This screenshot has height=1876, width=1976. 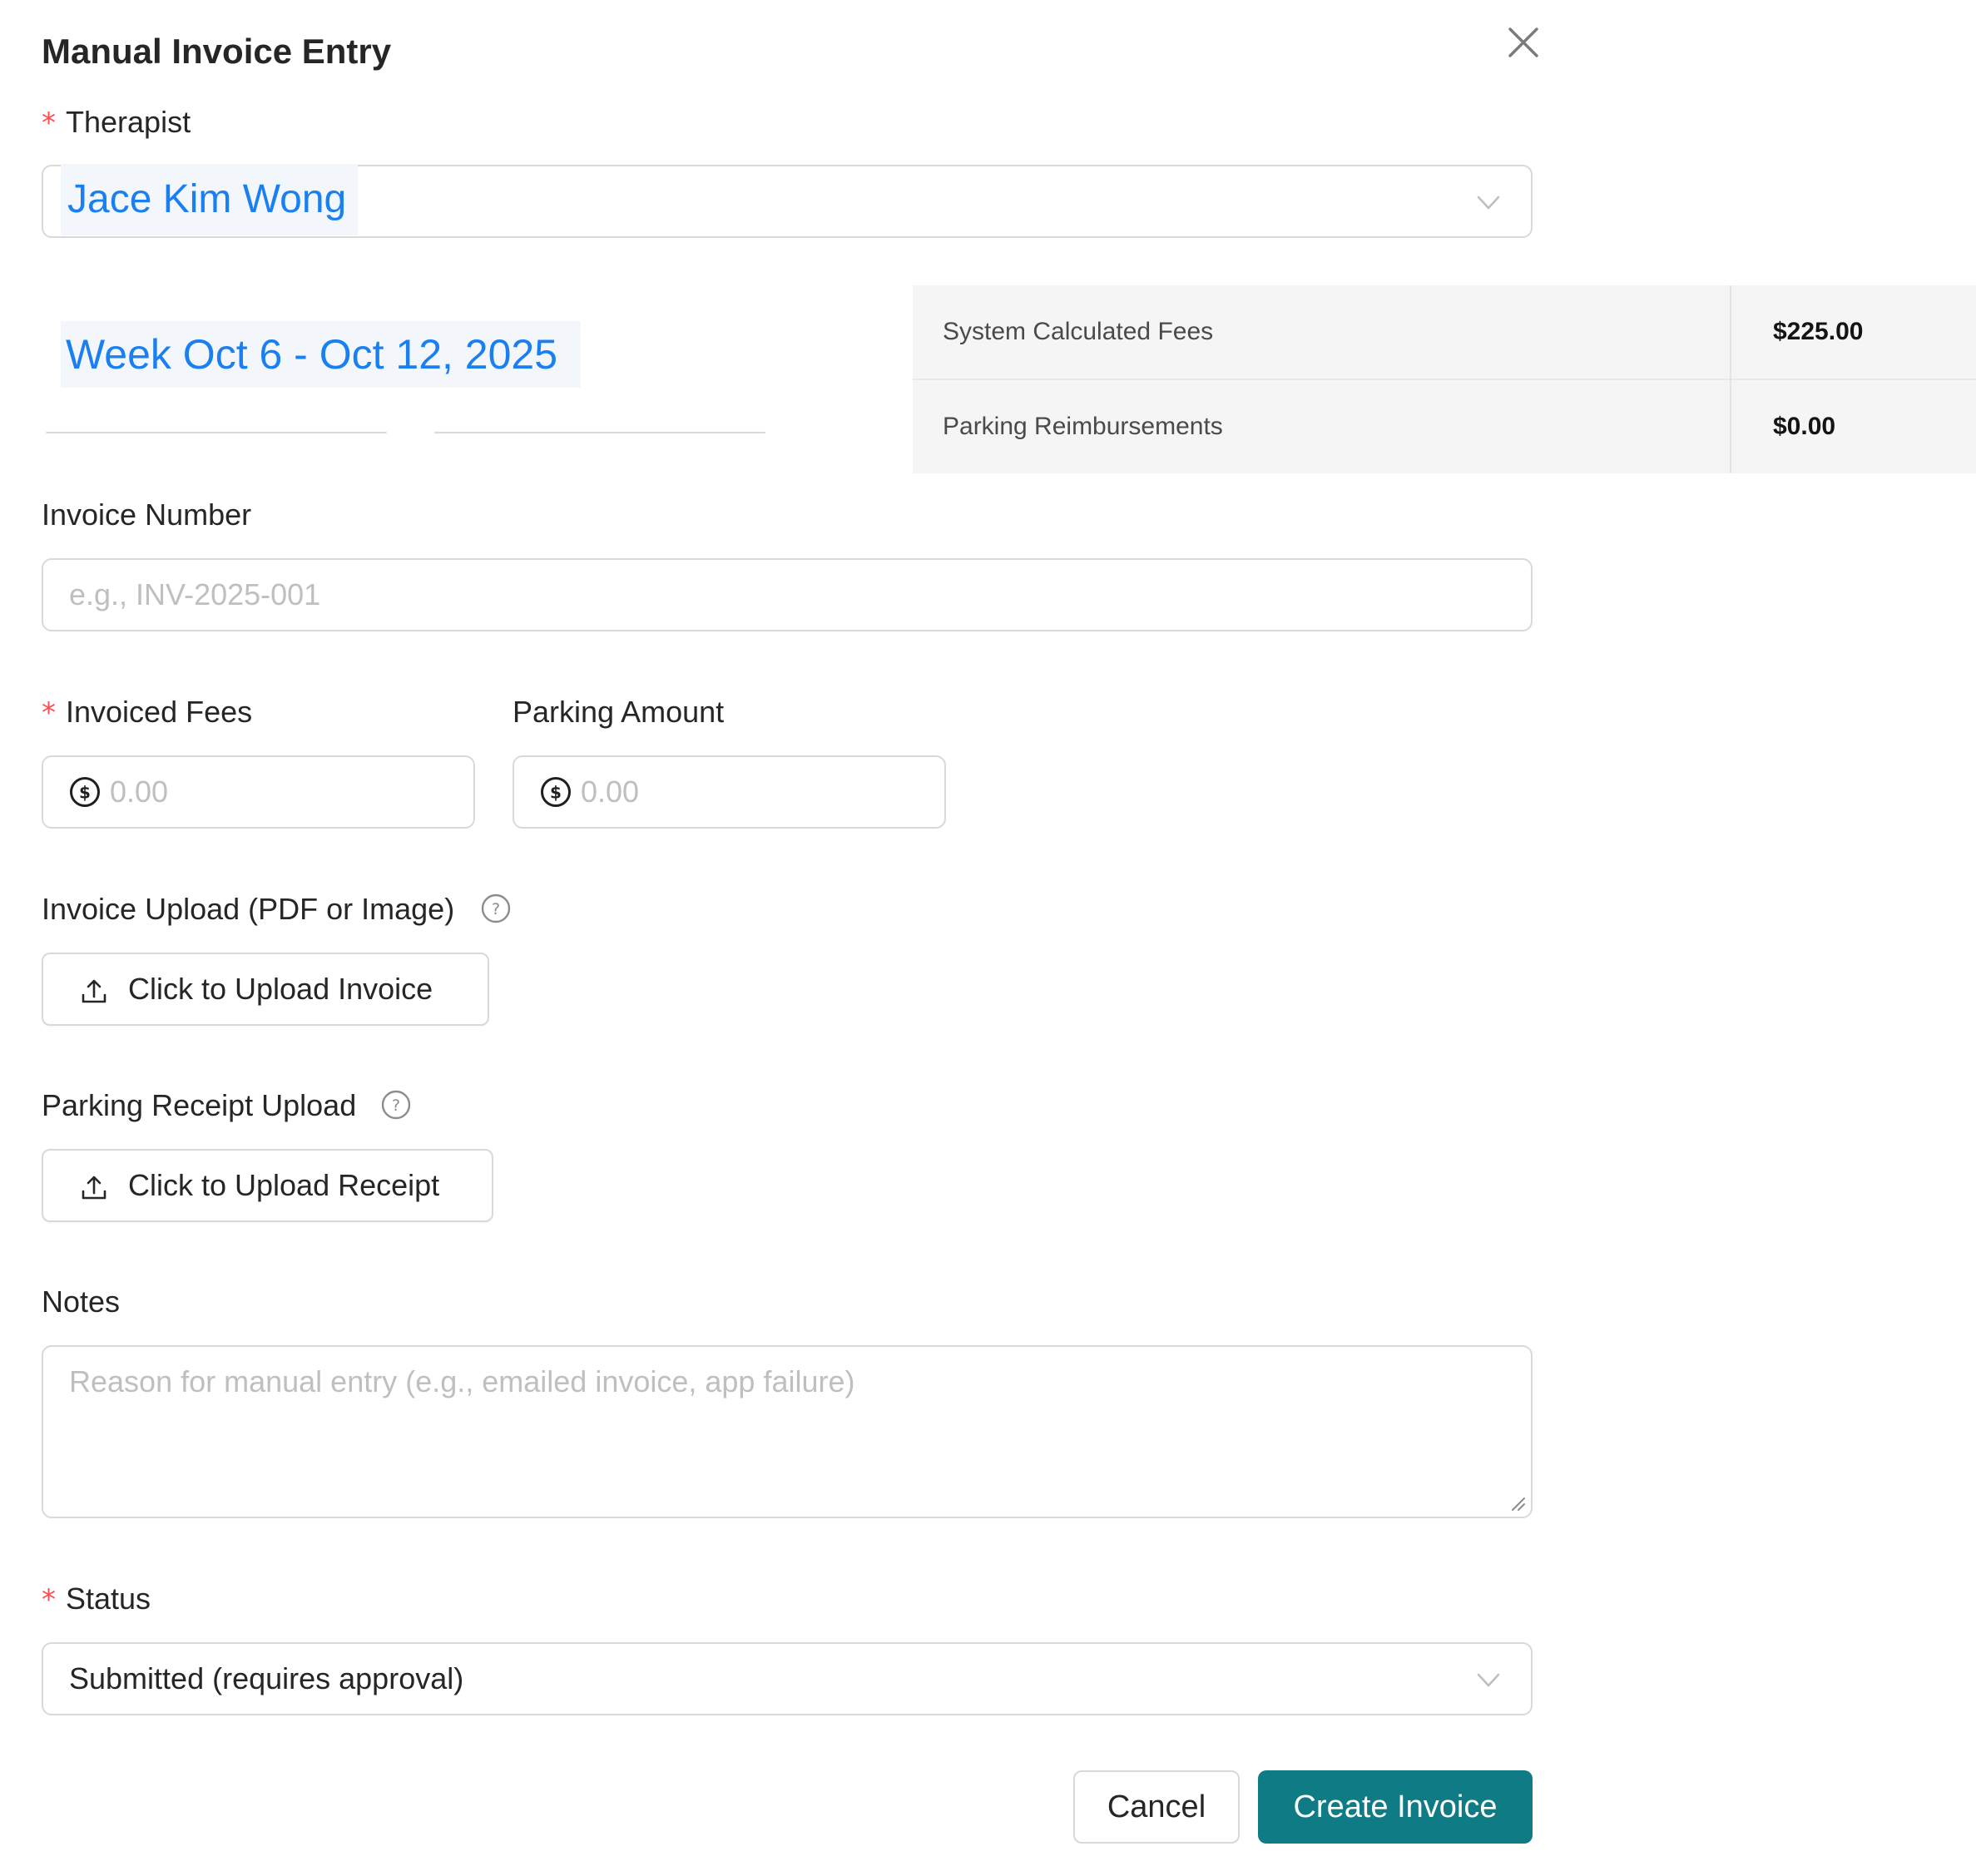 What do you see at coordinates (1444, 426) in the screenshot?
I see `fees-summary-row: Parking Reimbursements $0.00` at bounding box center [1444, 426].